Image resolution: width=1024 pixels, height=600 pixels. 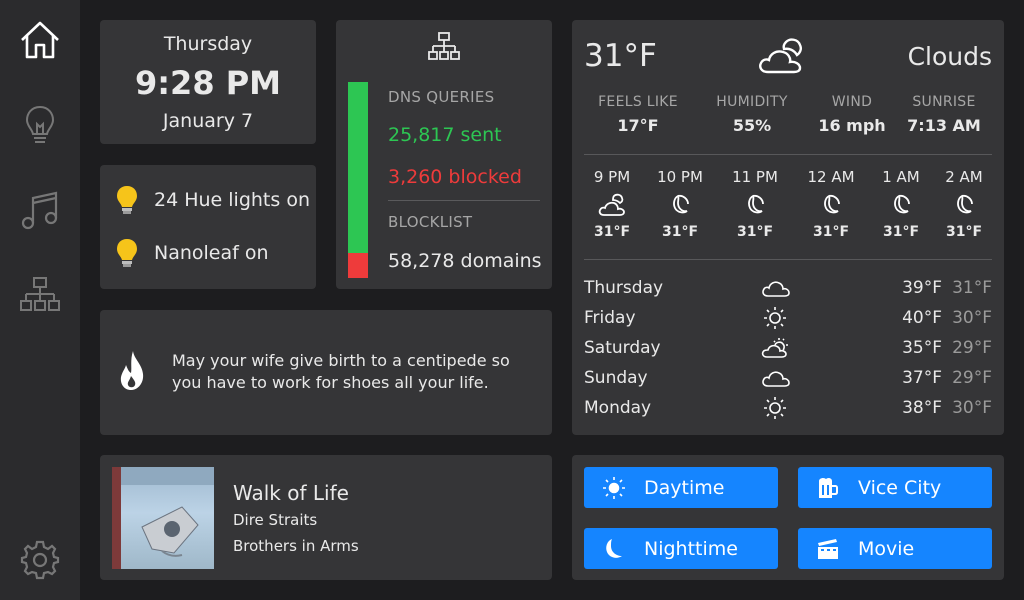 I want to click on forecast-row: Saturday 35°F 29°F, so click(x=788, y=349).